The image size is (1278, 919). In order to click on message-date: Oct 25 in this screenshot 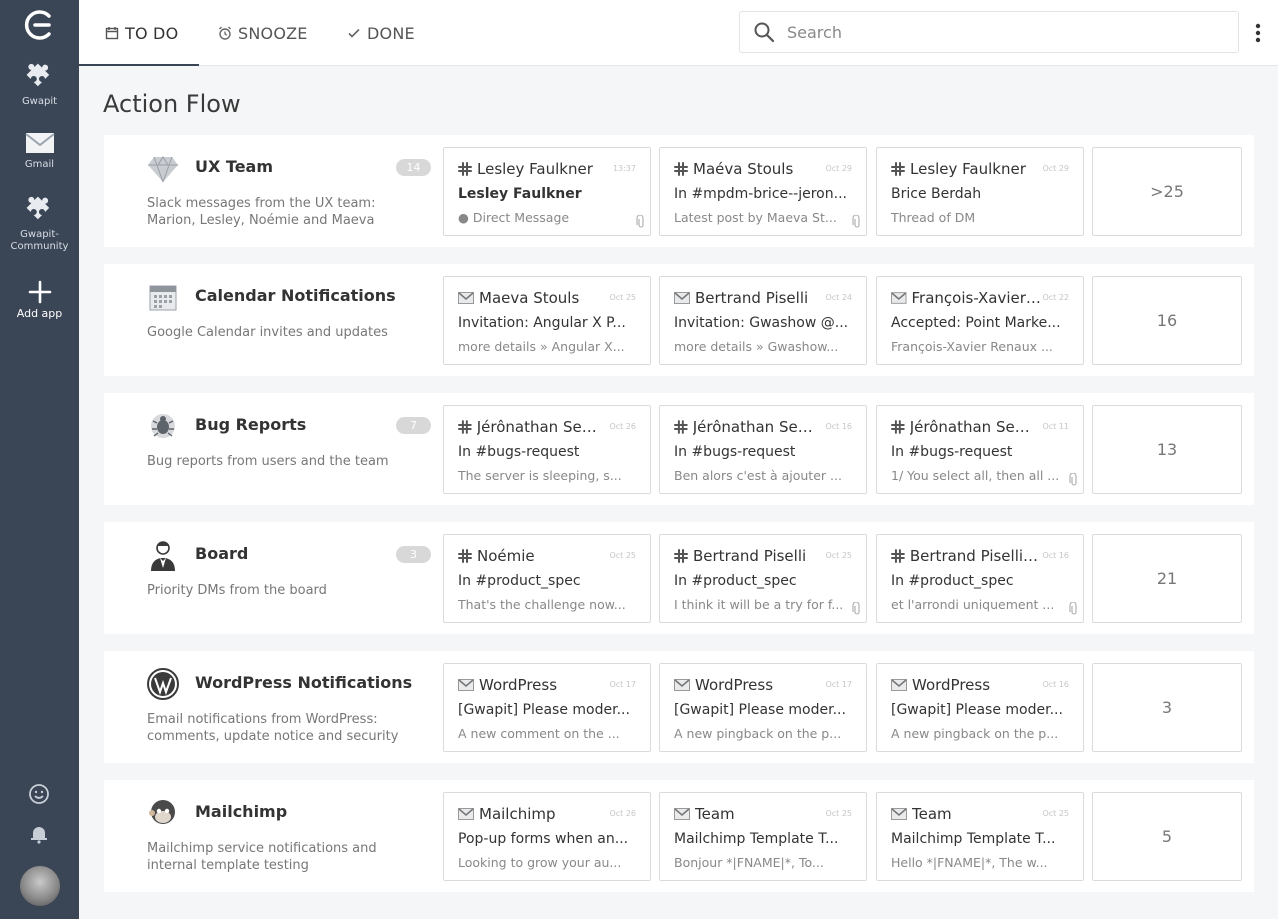, I will do `click(838, 813)`.